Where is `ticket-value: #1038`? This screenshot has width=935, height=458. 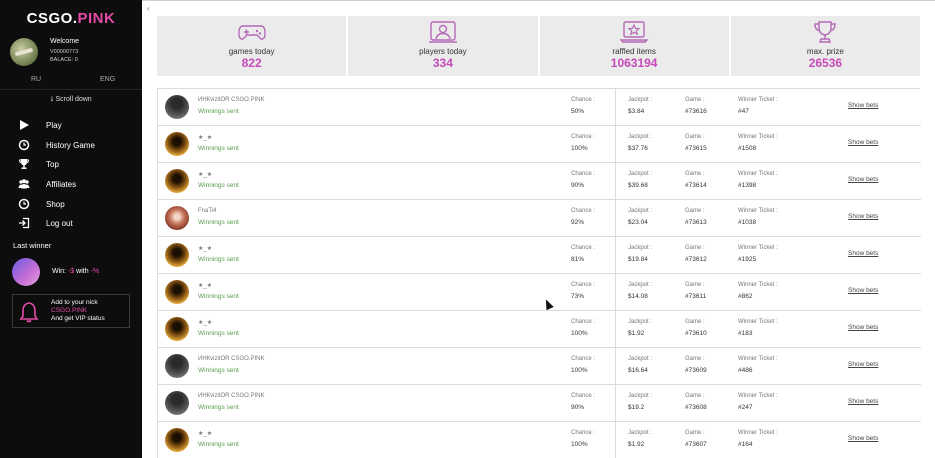
ticket-value: #1038 is located at coordinates (747, 222).